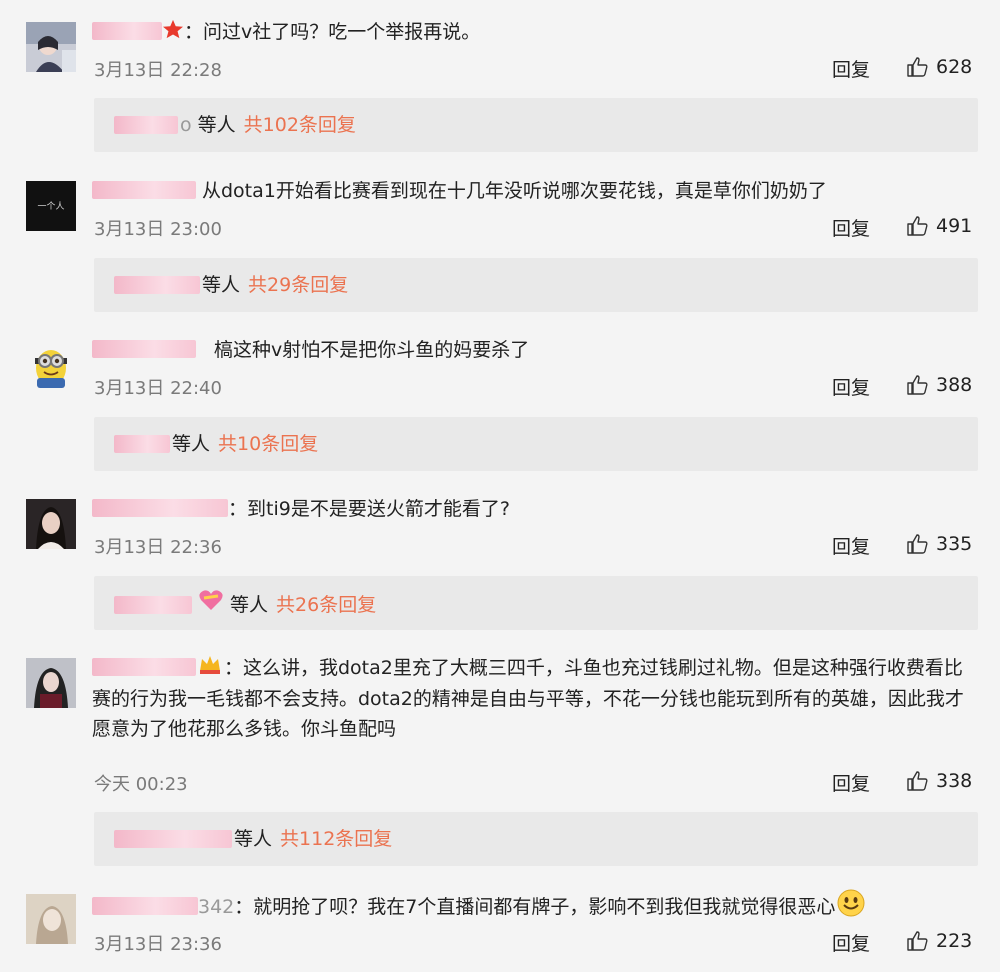 Image resolution: width=1000 pixels, height=972 pixels. I want to click on like-count: 338, so click(954, 781).